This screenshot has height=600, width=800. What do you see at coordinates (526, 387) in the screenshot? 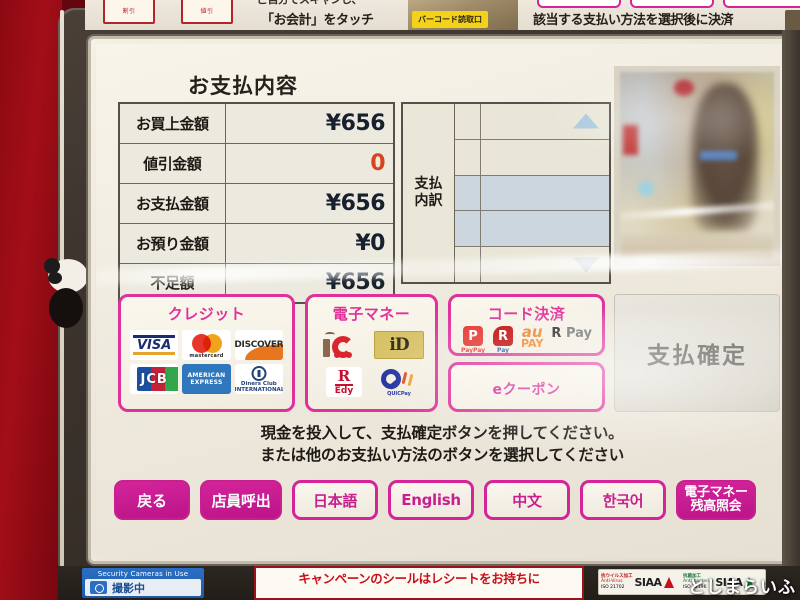
I see `payment-method-ecoupon: eクーポン` at bounding box center [526, 387].